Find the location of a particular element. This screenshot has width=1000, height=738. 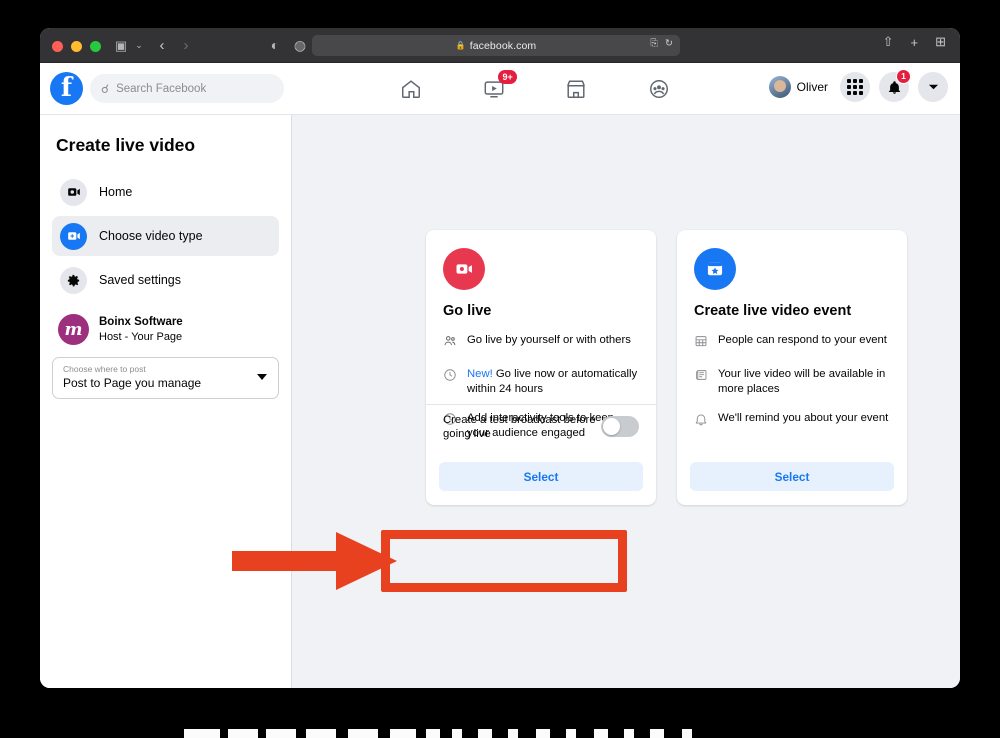

top-bar-right: Oliver 1 is located at coordinates (858, 85).